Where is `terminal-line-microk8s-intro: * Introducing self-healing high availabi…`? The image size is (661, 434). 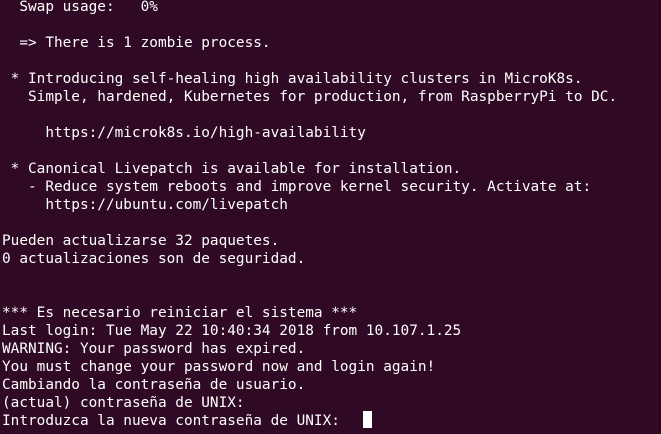
terminal-line-microk8s-intro: * Introducing self-healing high availabi… is located at coordinates (292, 79).